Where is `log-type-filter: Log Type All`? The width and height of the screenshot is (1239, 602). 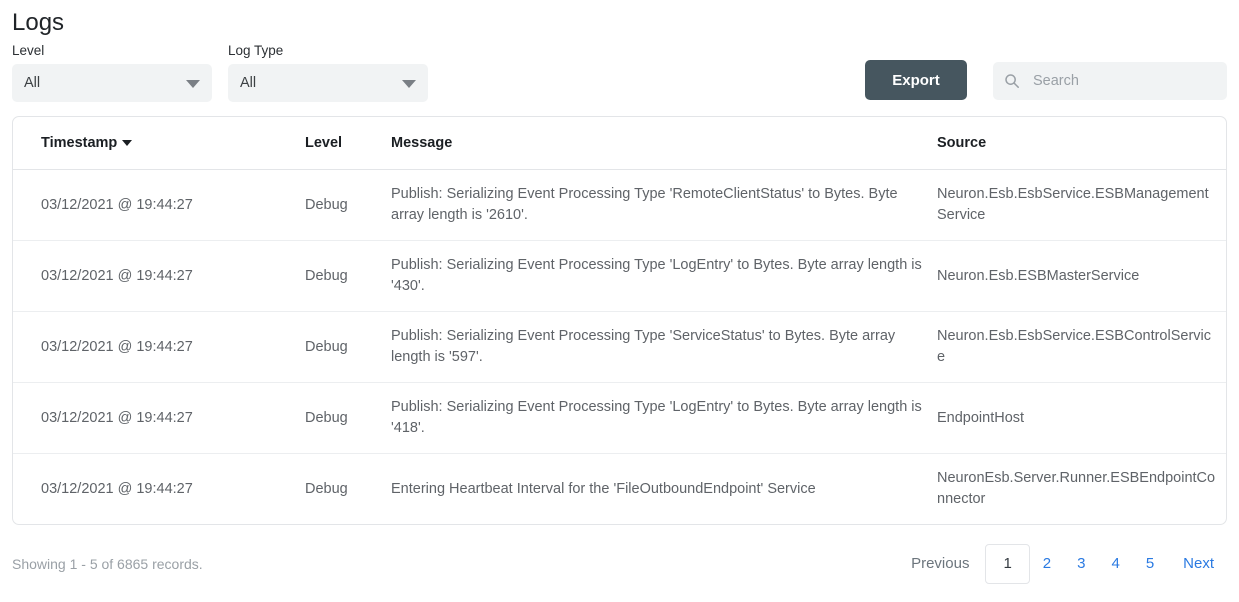
log-type-filter: Log Type All is located at coordinates (328, 72).